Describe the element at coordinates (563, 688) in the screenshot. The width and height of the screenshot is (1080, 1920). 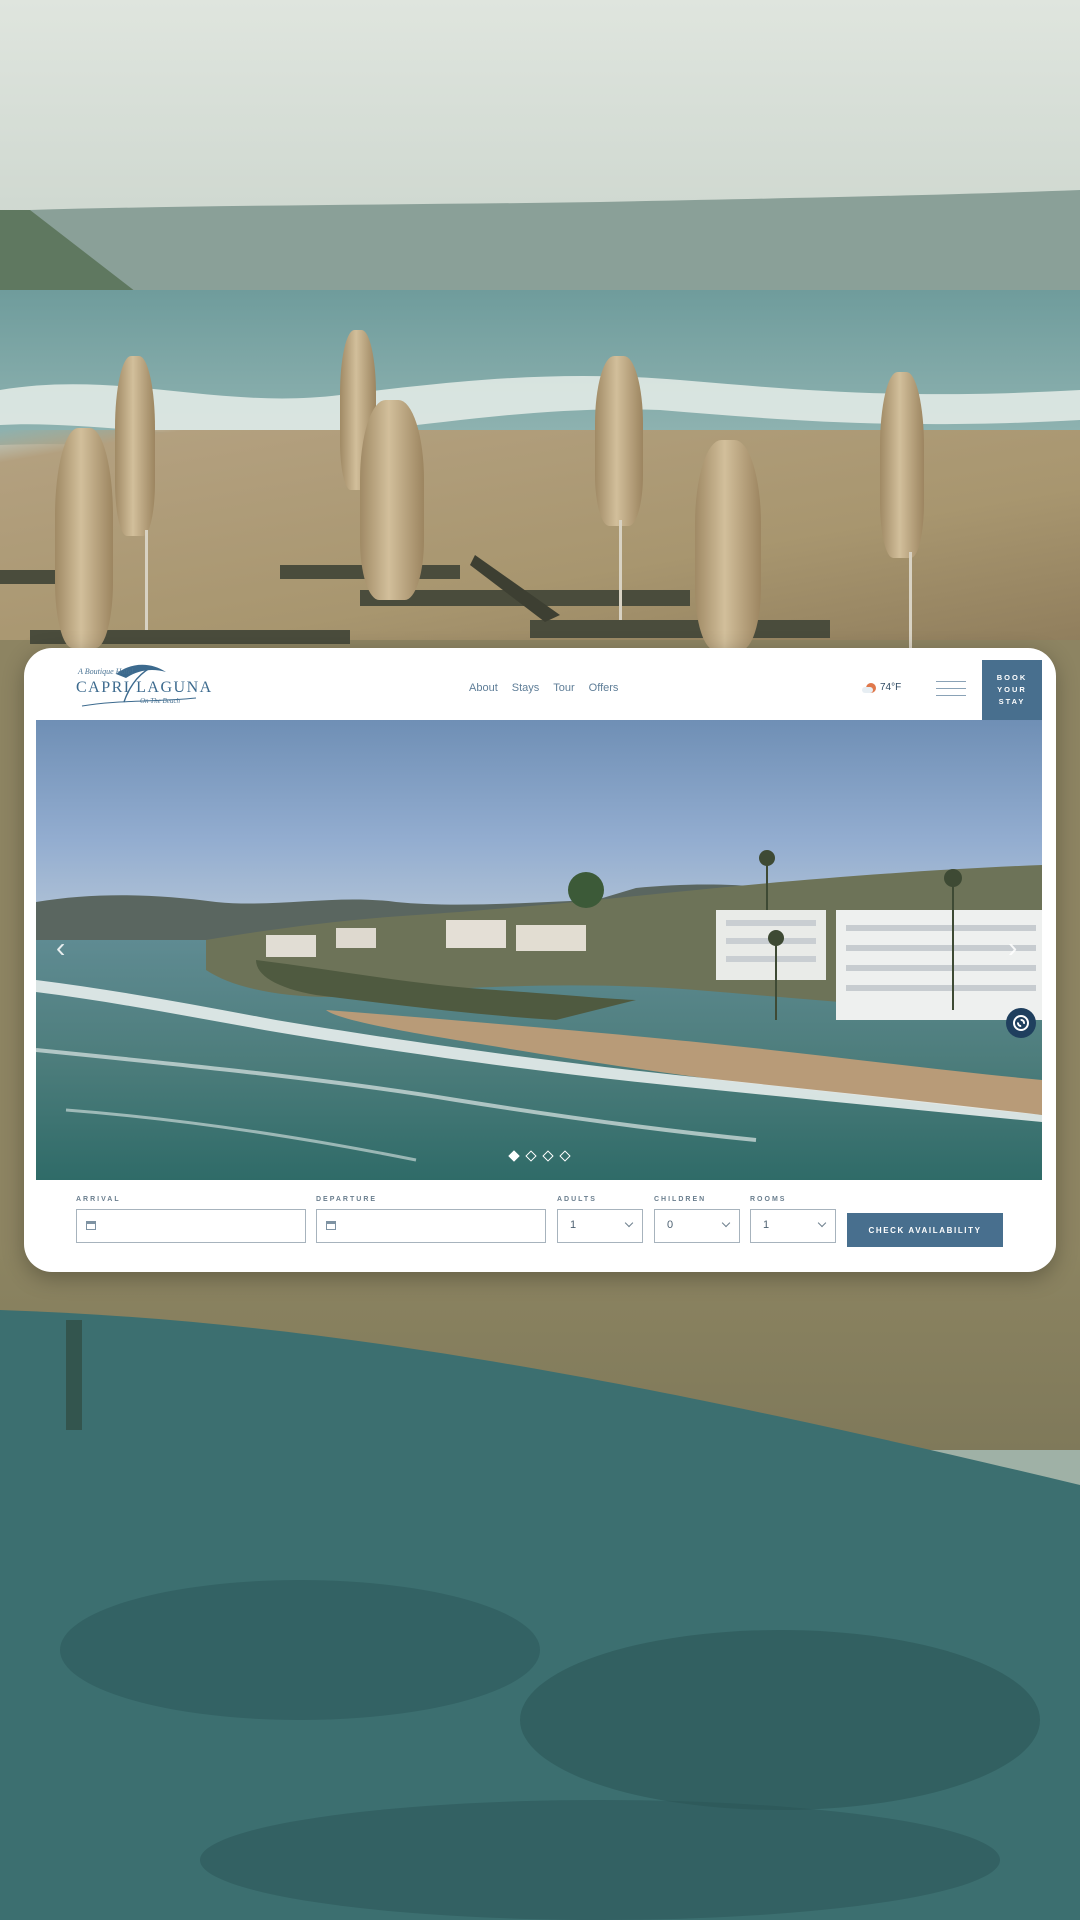
I see `nav-tour: Tour` at that location.